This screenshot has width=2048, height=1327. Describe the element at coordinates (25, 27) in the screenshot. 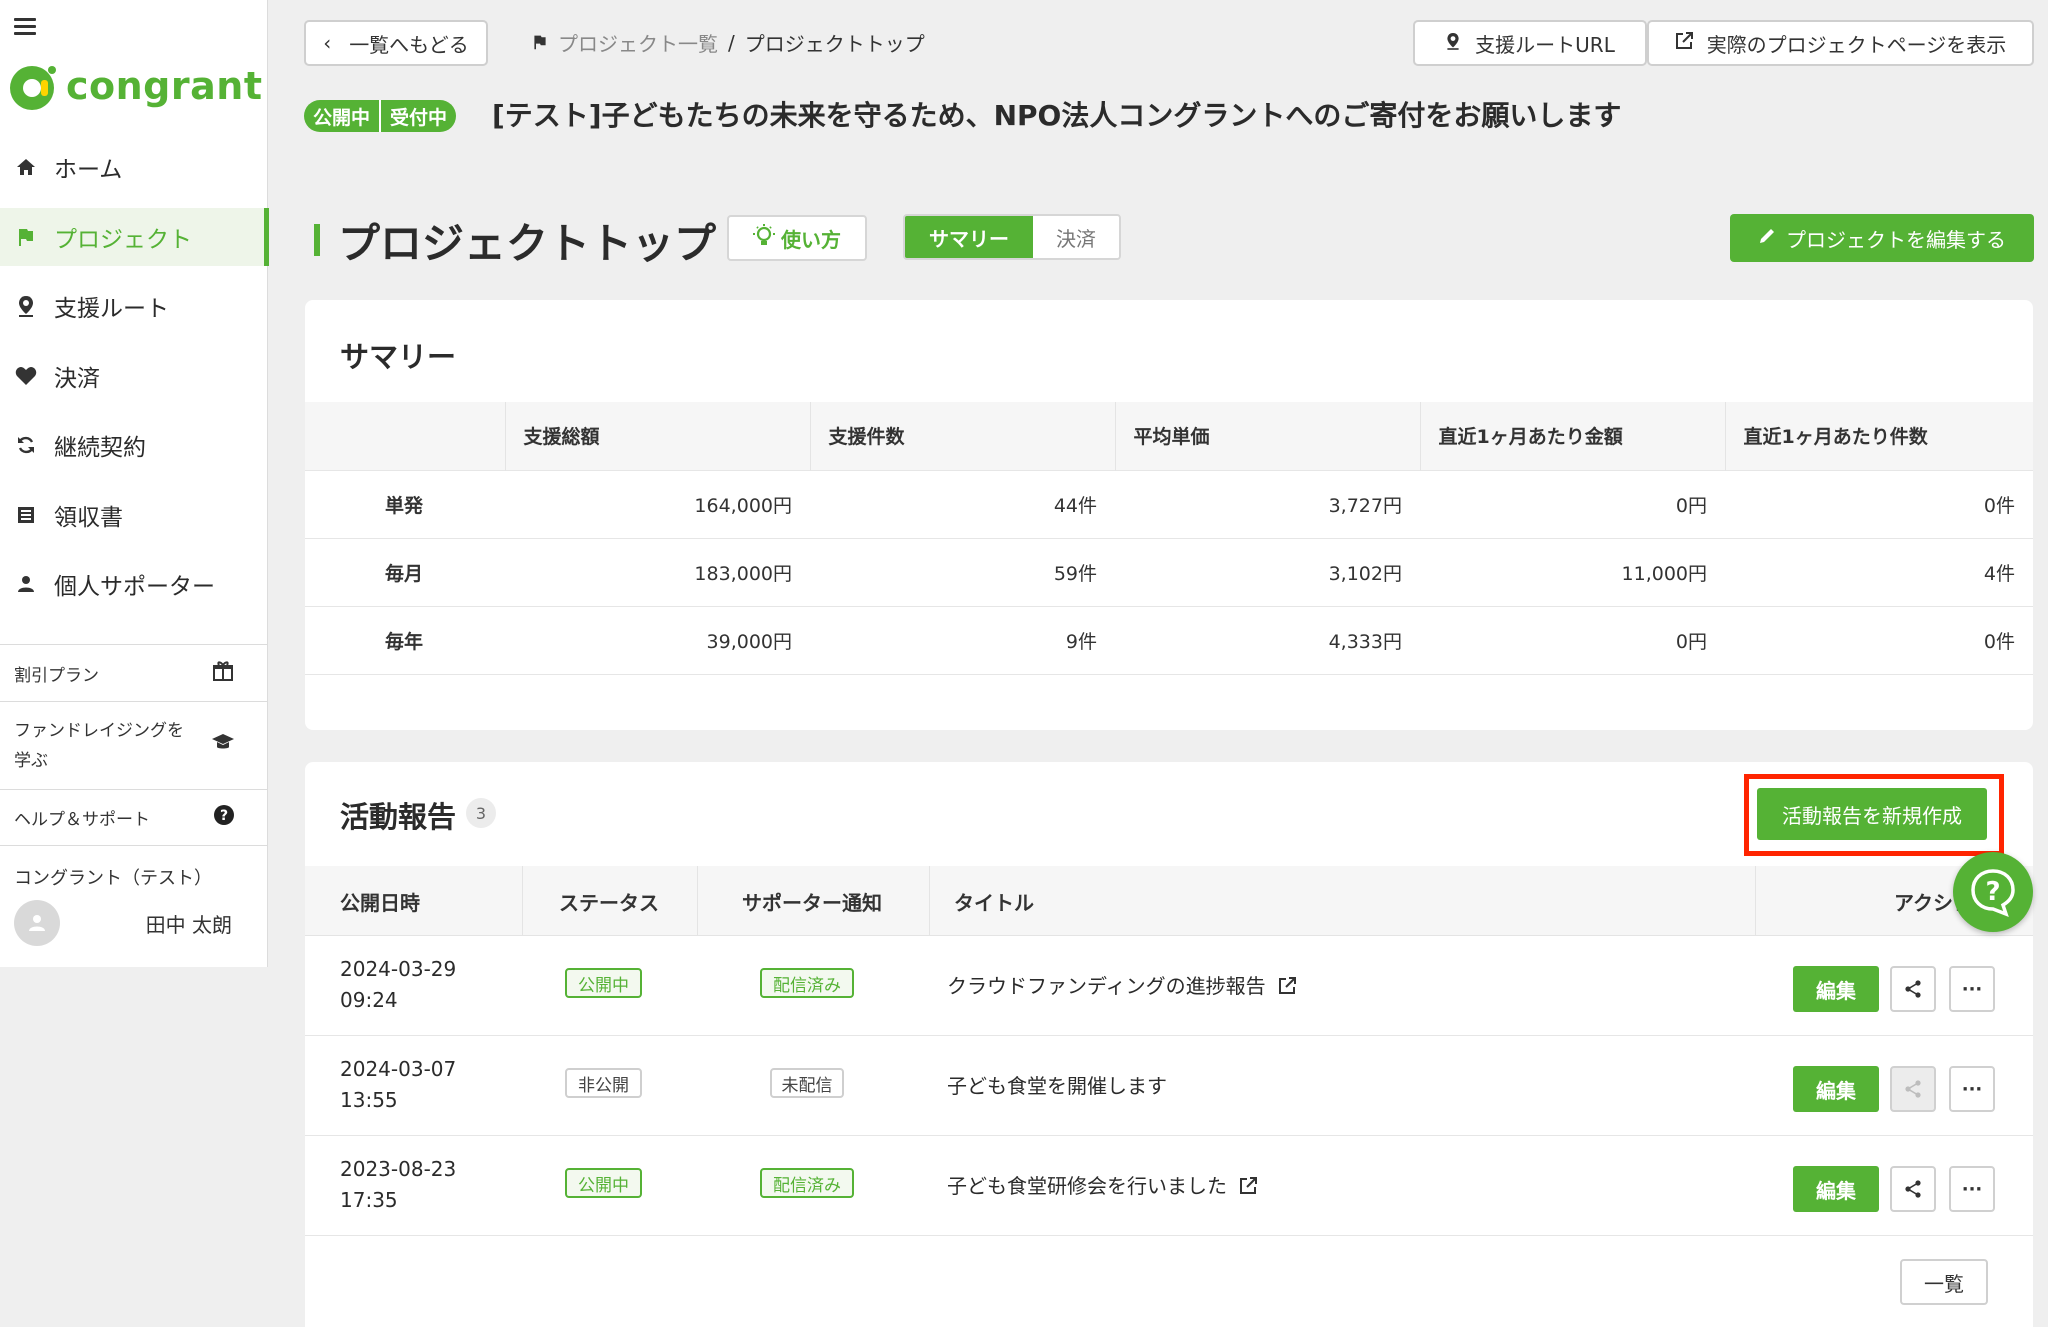

I see `menu-icon` at that location.